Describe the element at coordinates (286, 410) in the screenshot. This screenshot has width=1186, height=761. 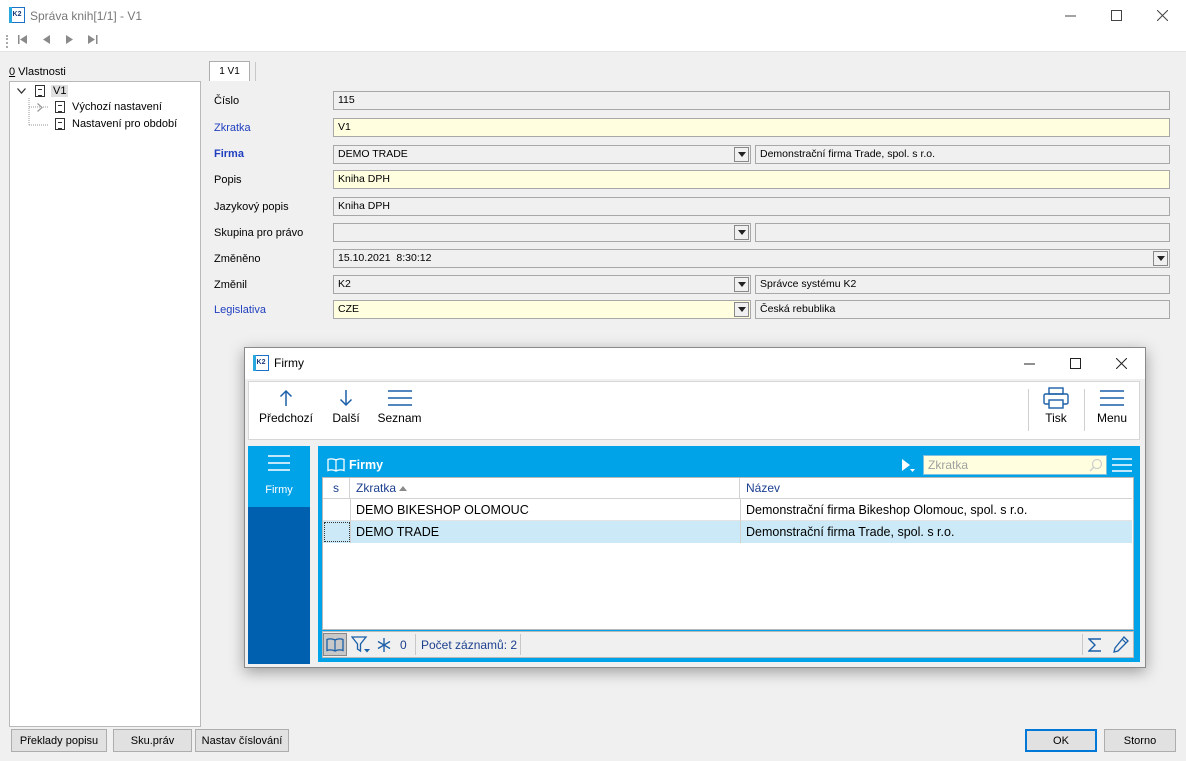
I see `previous-button: Předchozí` at that location.